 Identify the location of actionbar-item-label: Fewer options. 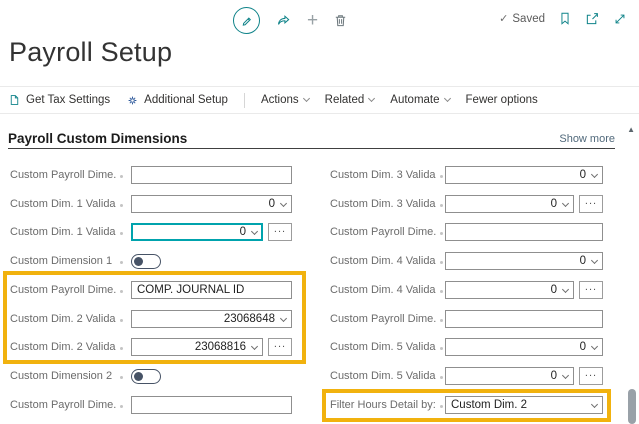
(501, 100).